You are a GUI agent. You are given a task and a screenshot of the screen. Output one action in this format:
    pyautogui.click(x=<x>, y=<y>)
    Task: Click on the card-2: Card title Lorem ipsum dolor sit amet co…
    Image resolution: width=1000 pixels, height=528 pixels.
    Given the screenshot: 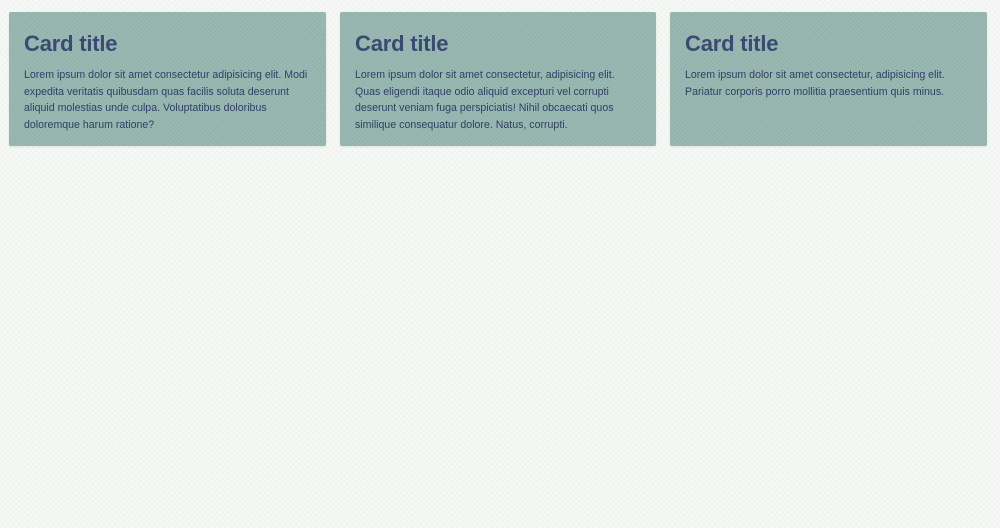 What is the action you would take?
    pyautogui.click(x=498, y=79)
    